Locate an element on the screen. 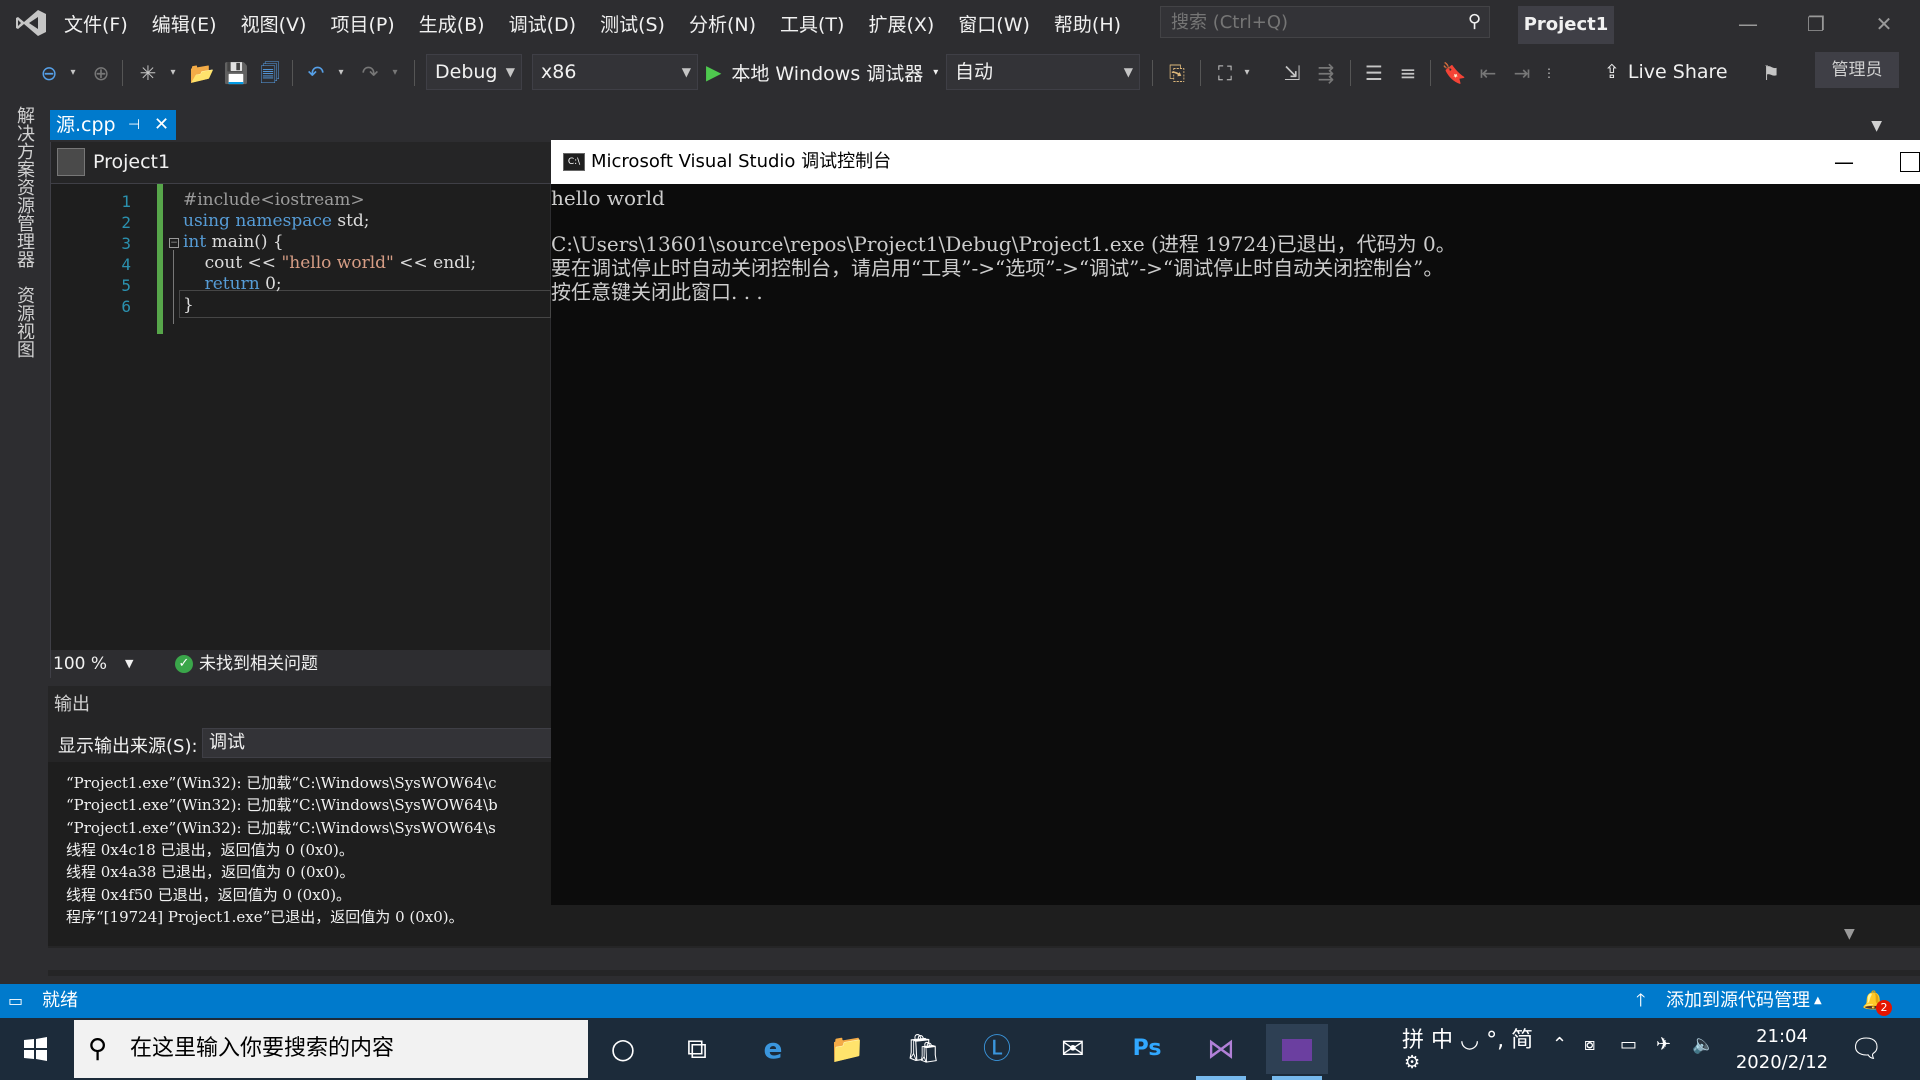 This screenshot has height=1080, width=1920. close-tab-icon: ✕ is located at coordinates (161, 125).